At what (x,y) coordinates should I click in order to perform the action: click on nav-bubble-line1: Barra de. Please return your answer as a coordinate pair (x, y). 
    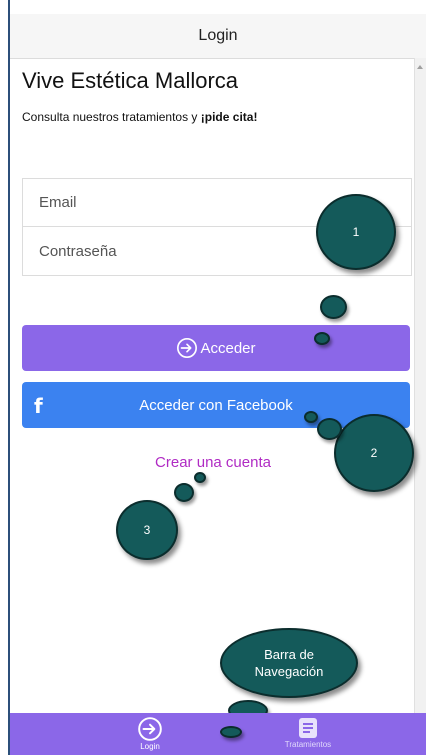
    Looking at the image, I should click on (289, 654).